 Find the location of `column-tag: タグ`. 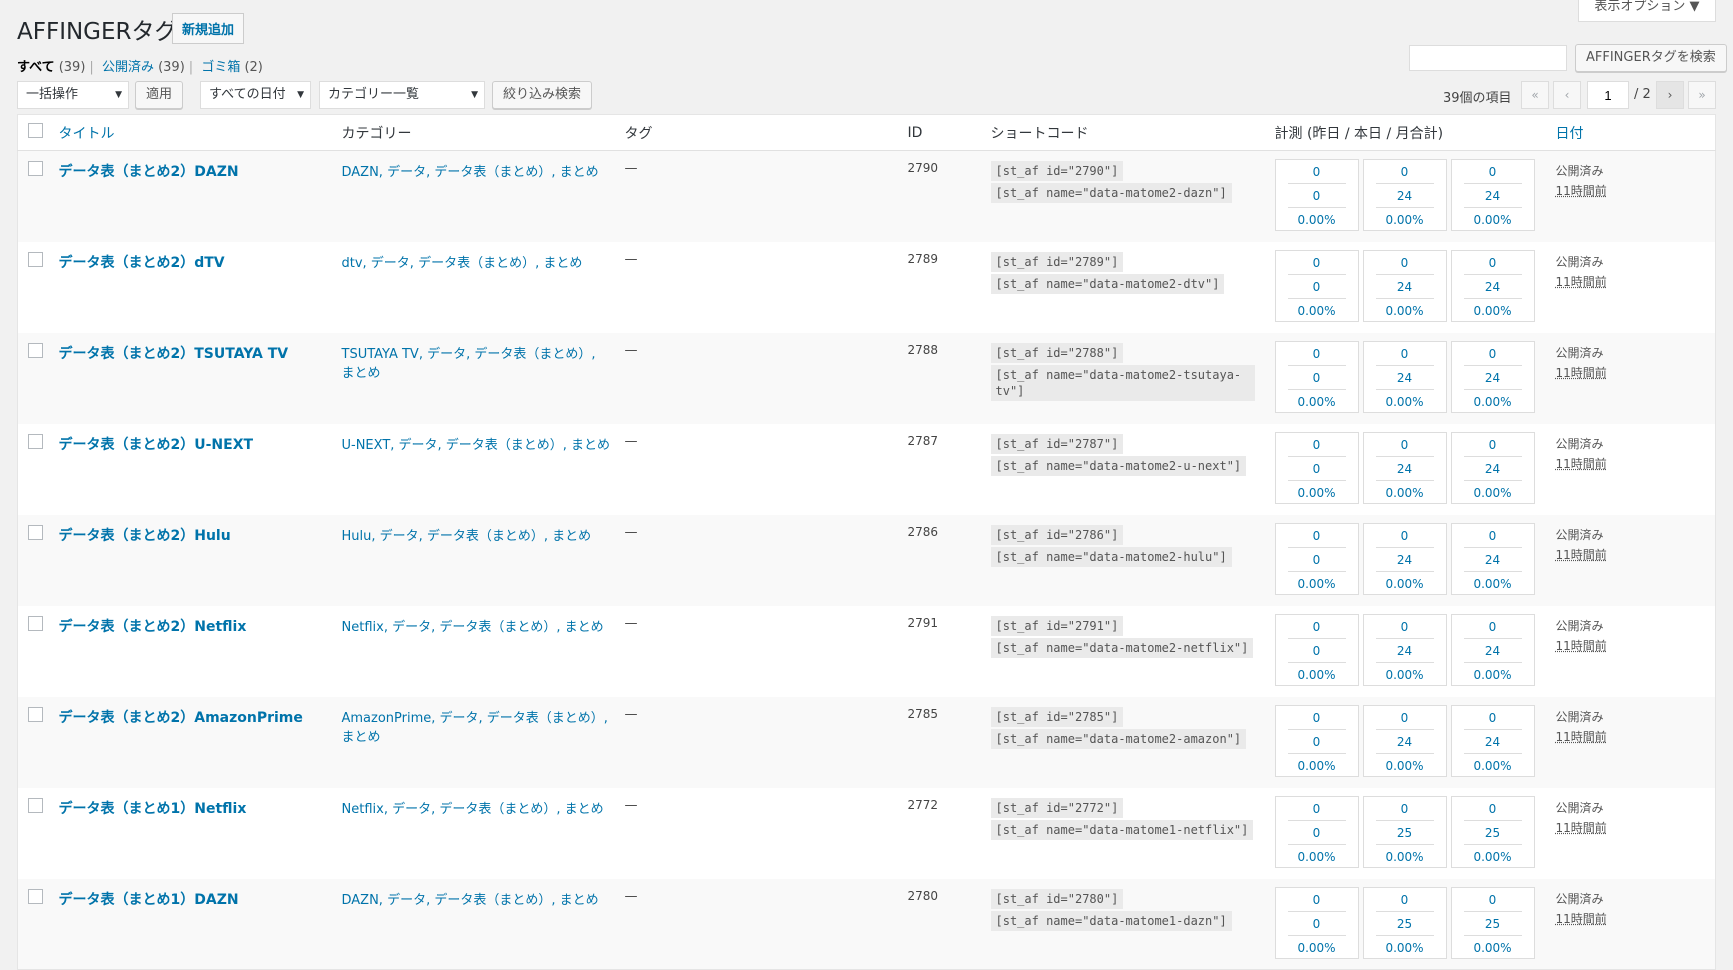

column-tag: タグ is located at coordinates (766, 132).